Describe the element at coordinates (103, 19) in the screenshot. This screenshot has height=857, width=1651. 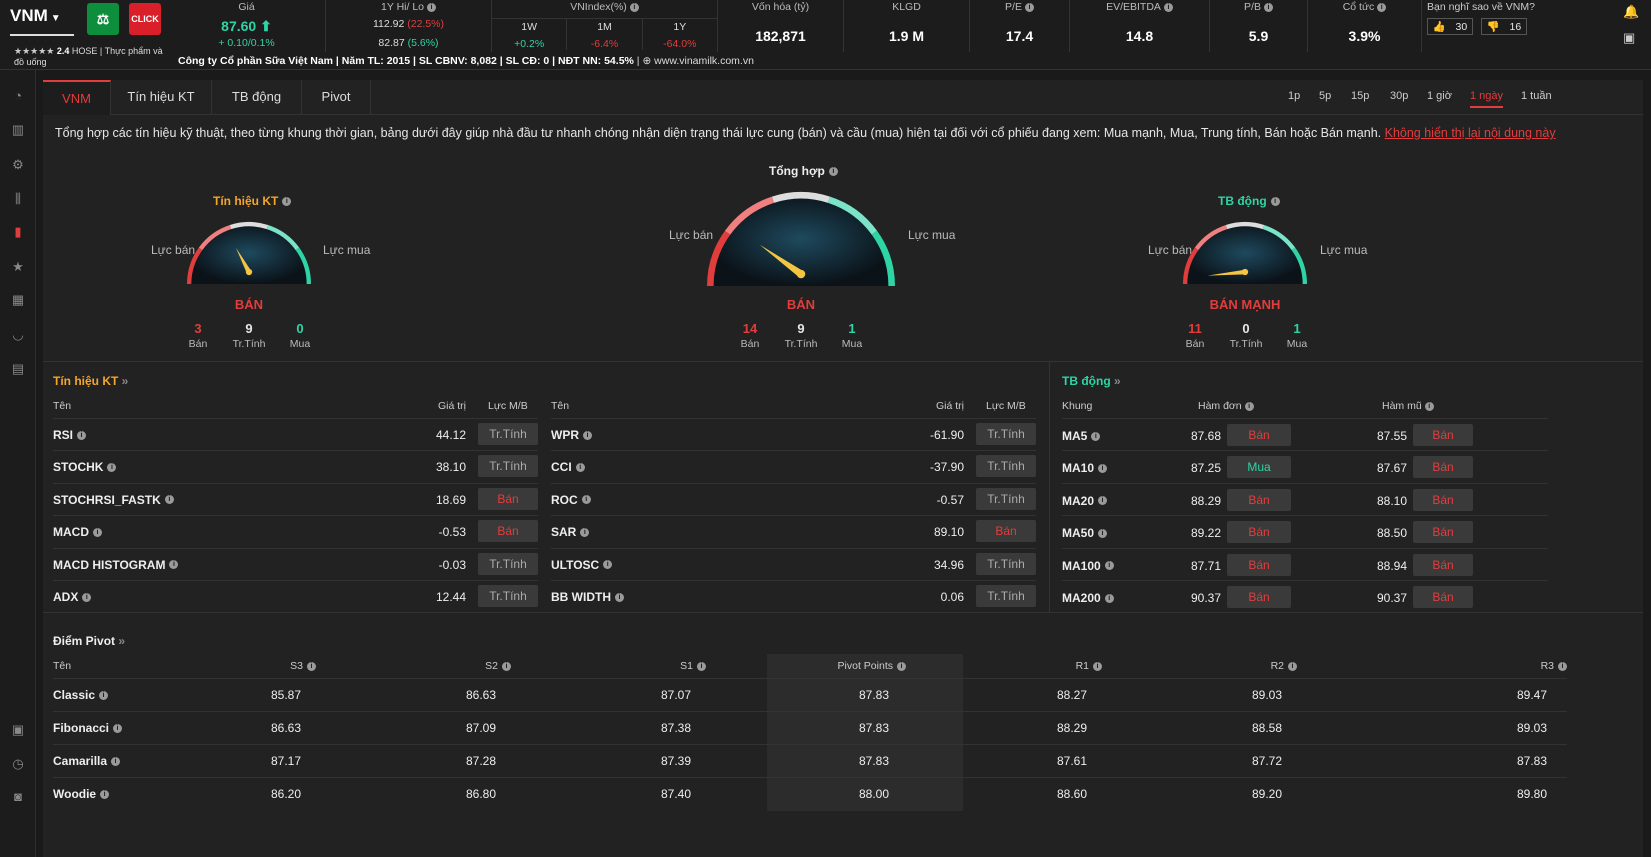
I see `gavel-icon: ⚖` at that location.